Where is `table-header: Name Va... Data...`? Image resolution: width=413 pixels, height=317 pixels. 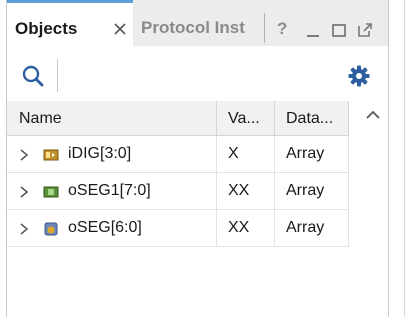
table-header: Name Va... Data... is located at coordinates (178, 118).